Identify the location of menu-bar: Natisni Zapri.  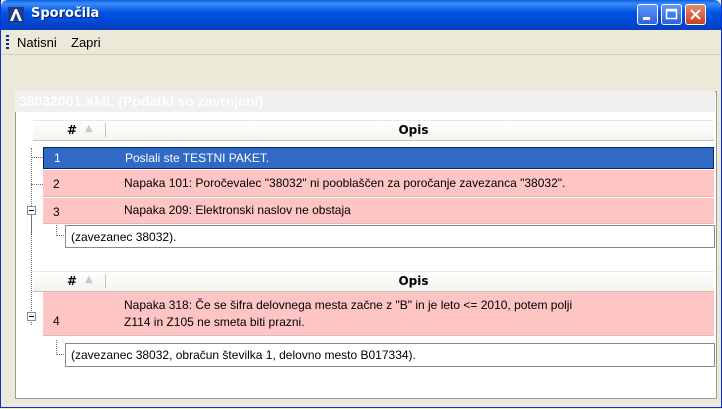
(361, 42).